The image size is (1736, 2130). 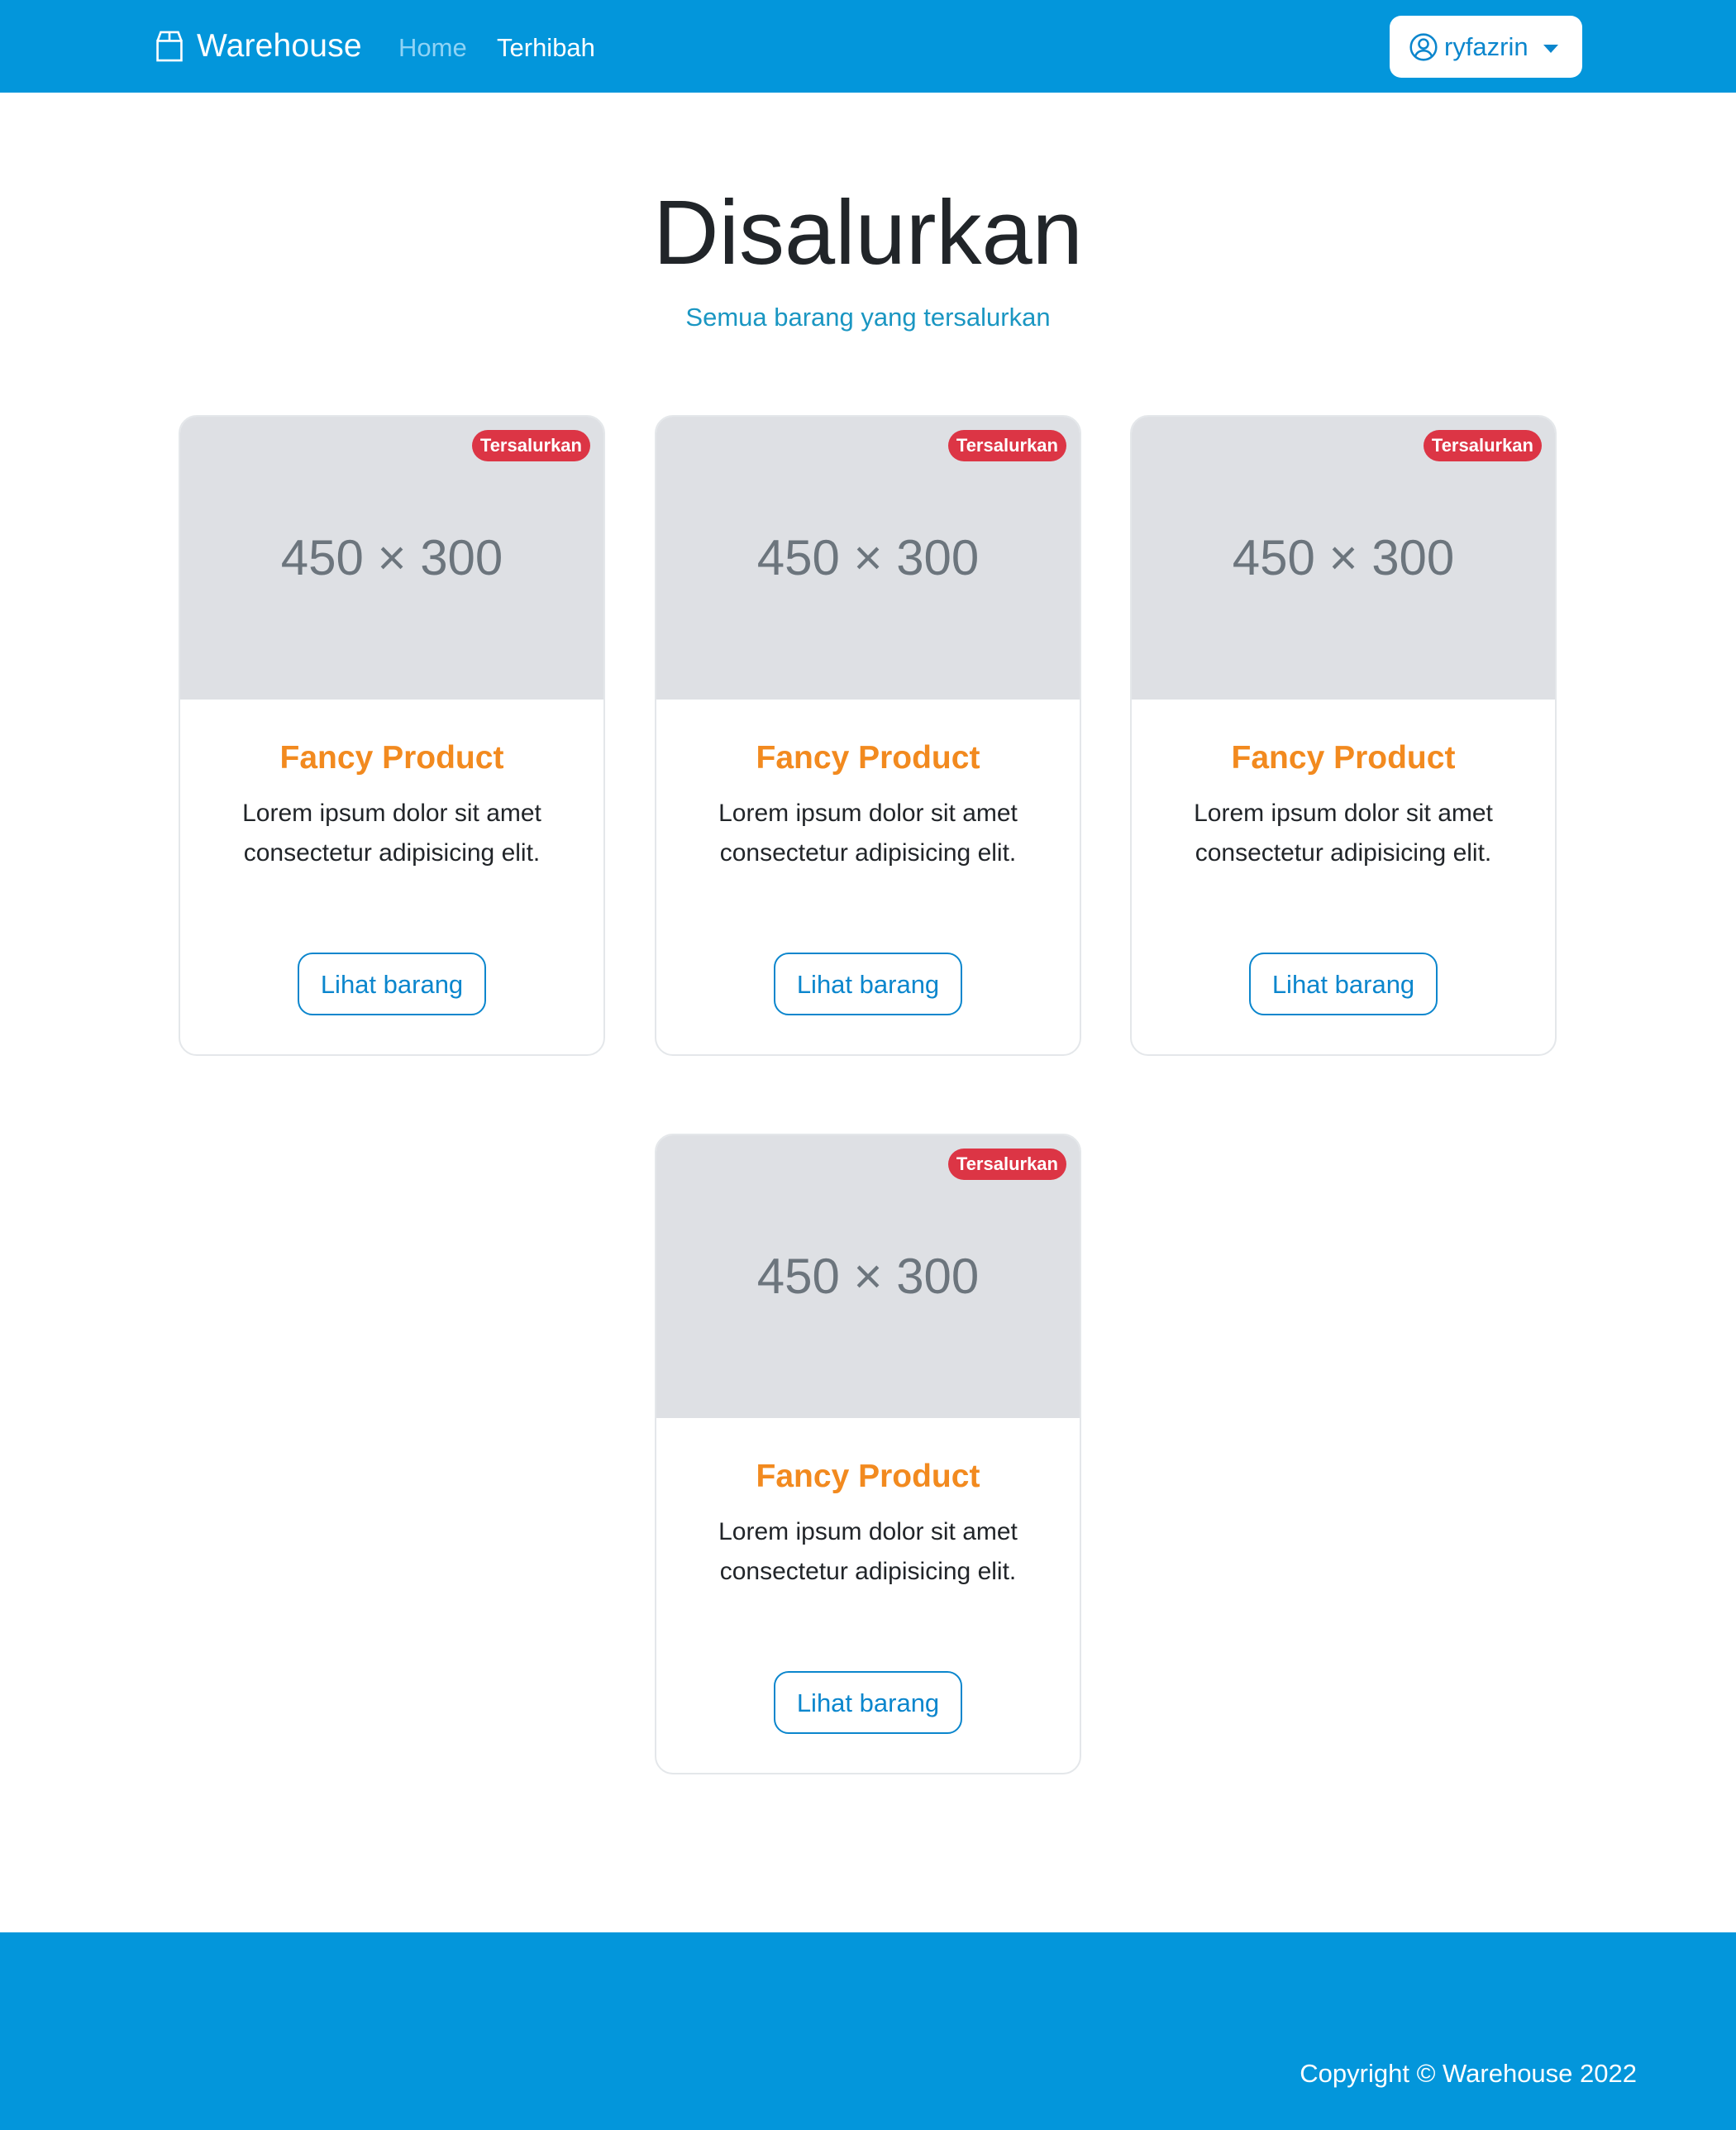 I want to click on footer: Copyright © Warehouse 2022, so click(x=868, y=2031).